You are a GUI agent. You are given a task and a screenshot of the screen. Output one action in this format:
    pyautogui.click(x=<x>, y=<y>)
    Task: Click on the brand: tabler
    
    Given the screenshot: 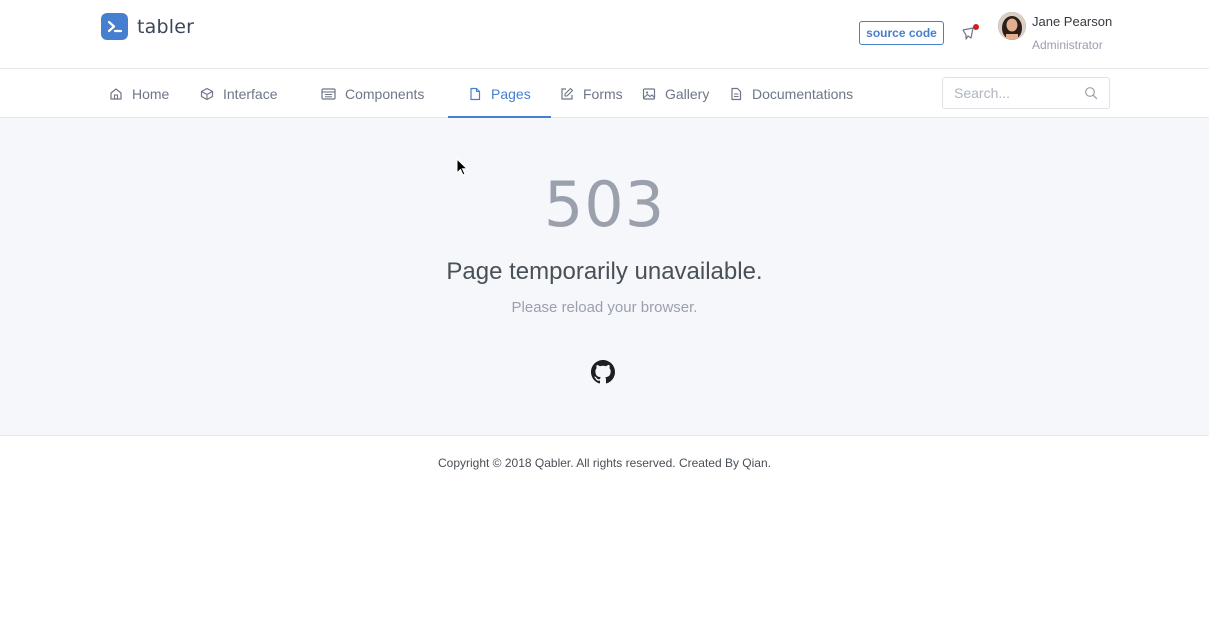 What is the action you would take?
    pyautogui.click(x=147, y=26)
    